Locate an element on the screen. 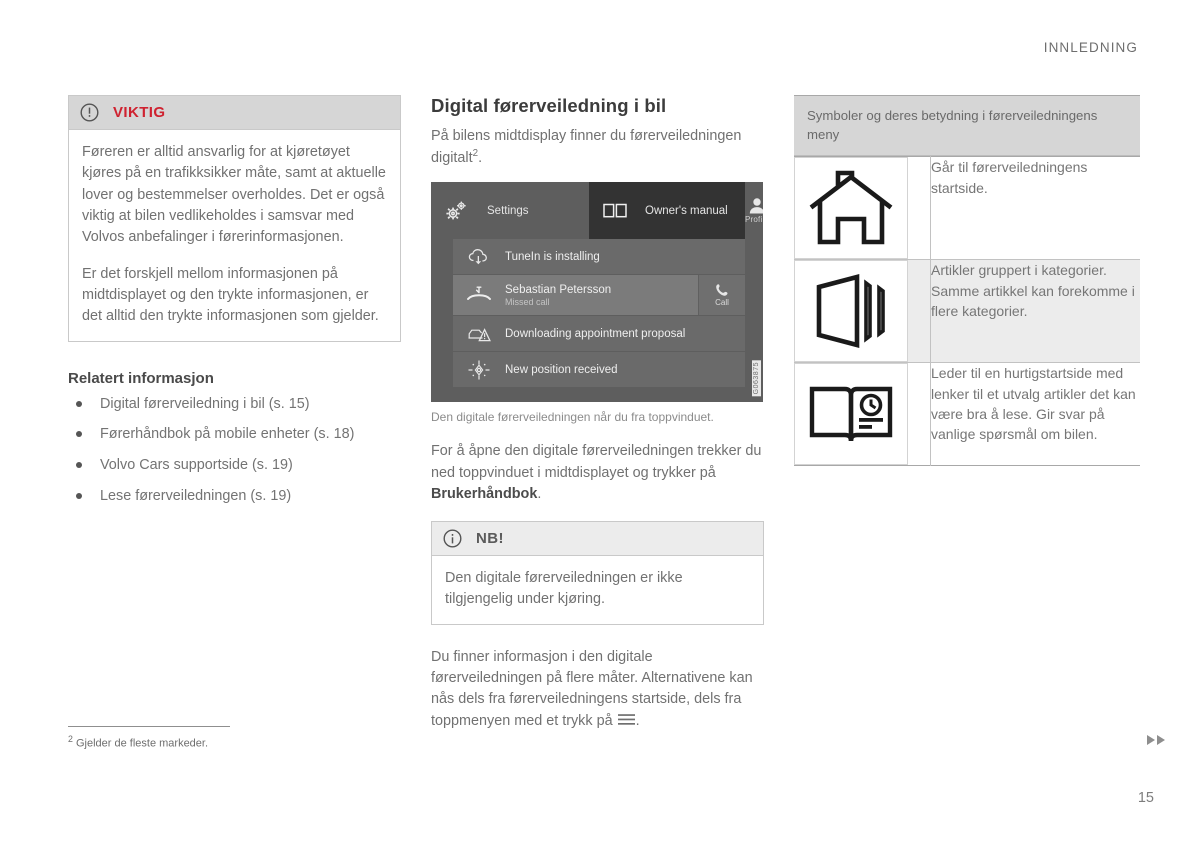 The image size is (1200, 845). page-header: INNLEDNING is located at coordinates (1090, 47).